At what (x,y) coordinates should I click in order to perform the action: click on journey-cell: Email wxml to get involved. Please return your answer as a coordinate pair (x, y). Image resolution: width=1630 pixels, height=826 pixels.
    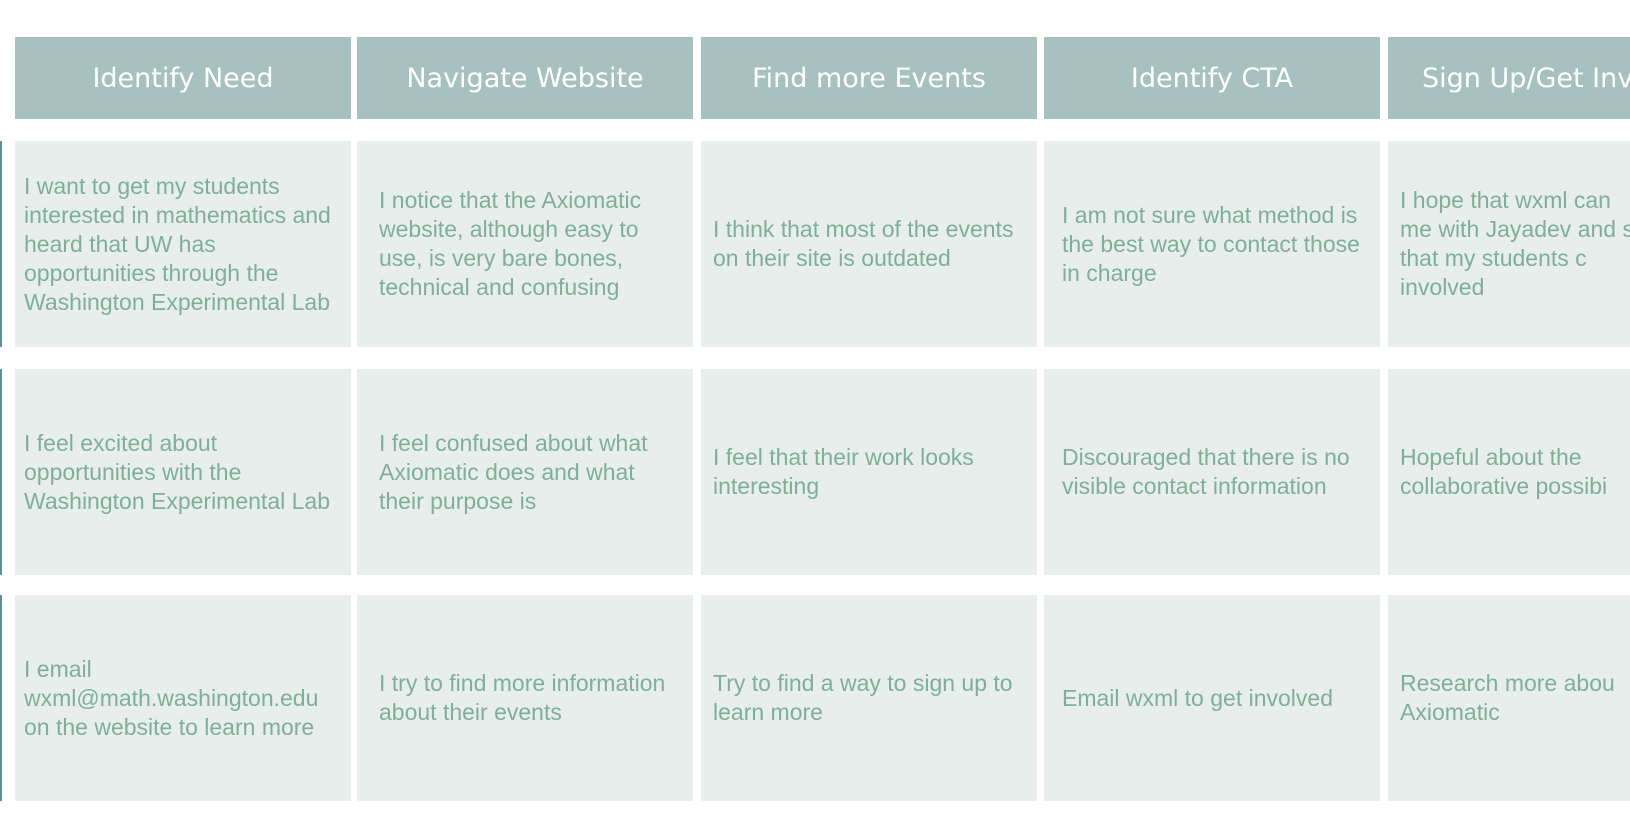
    Looking at the image, I should click on (1212, 698).